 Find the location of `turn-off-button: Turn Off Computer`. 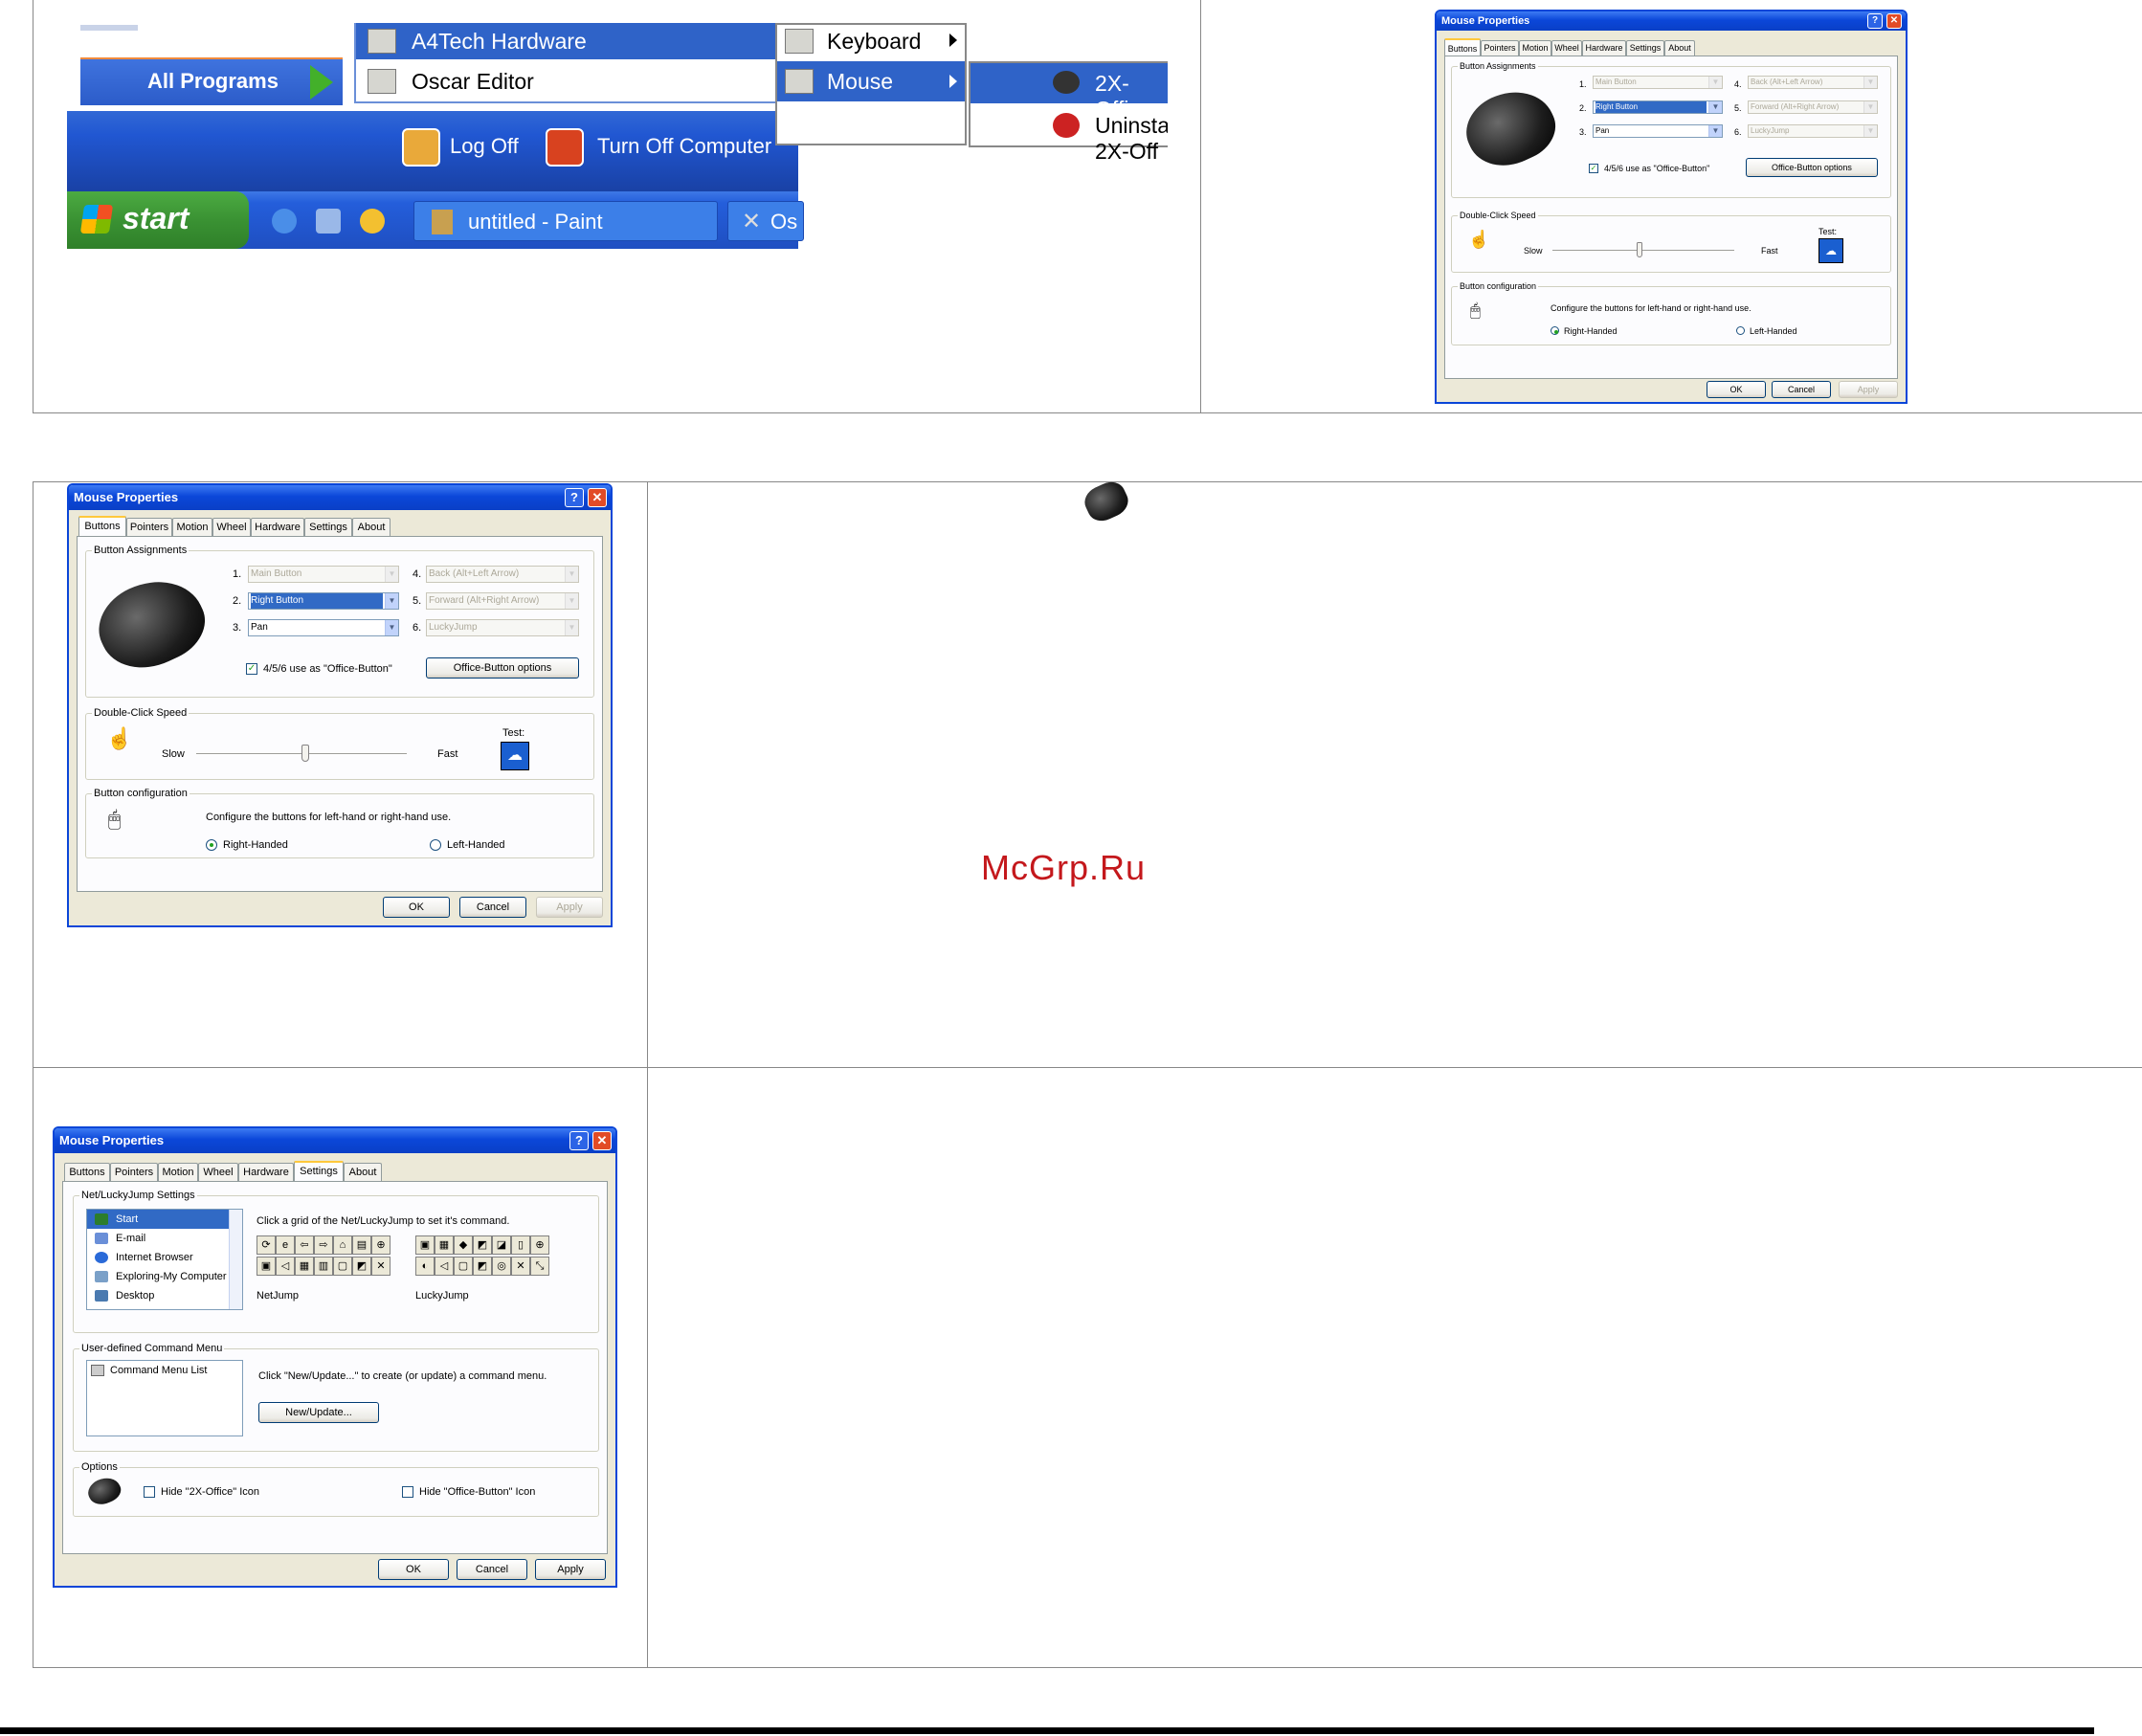

turn-off-button: Turn Off Computer is located at coordinates (675, 146).